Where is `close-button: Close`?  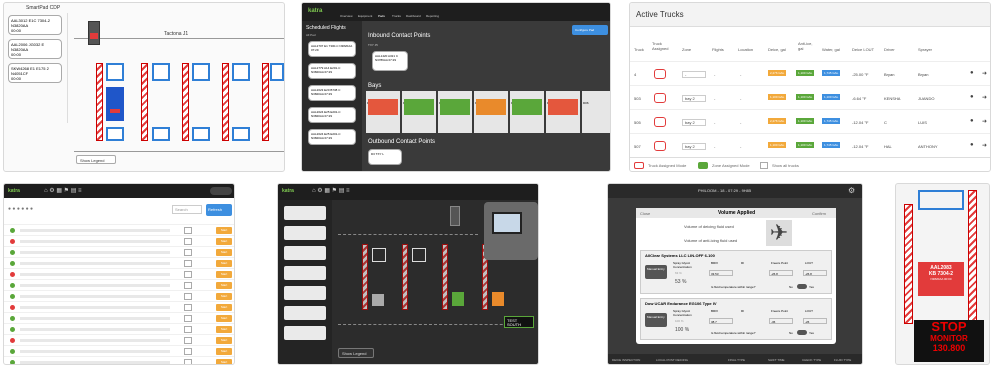
close-button: Close is located at coordinates (645, 213).